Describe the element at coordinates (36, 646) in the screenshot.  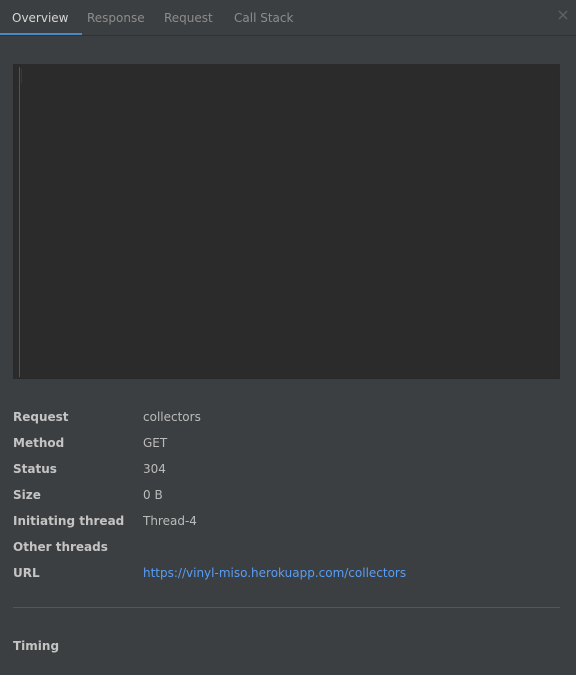
I see `timing-section-title: Timing` at that location.